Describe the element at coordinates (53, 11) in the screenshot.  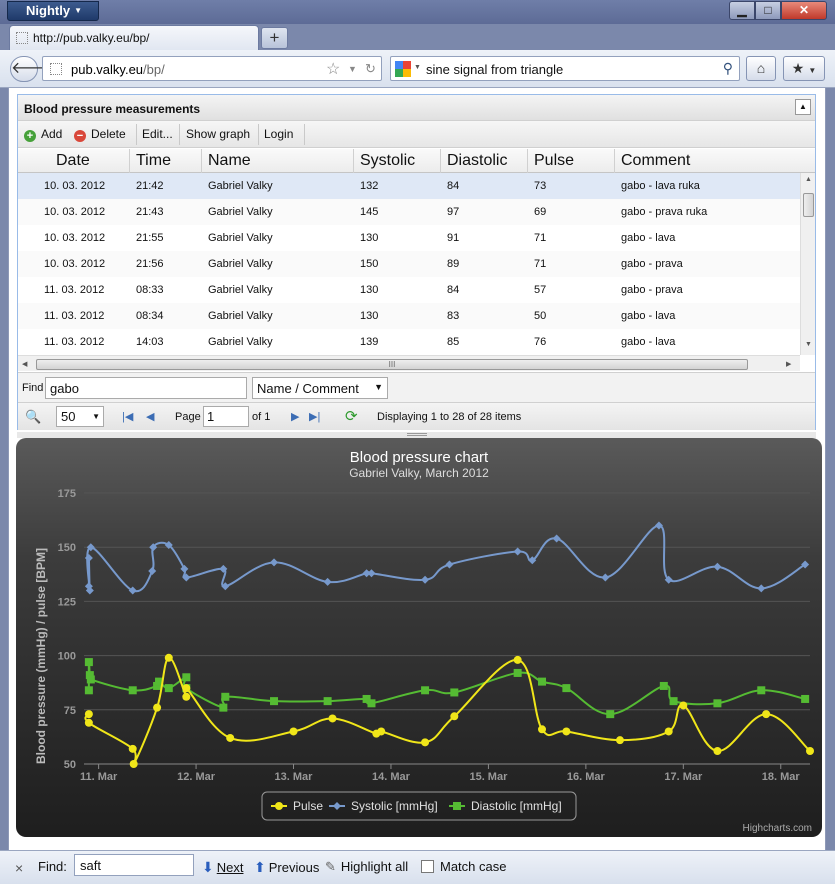
I see `app-menu-button: Nightly ▼` at that location.